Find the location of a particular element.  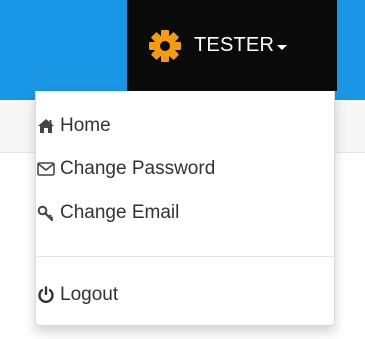

username-label: TESTER is located at coordinates (234, 45).